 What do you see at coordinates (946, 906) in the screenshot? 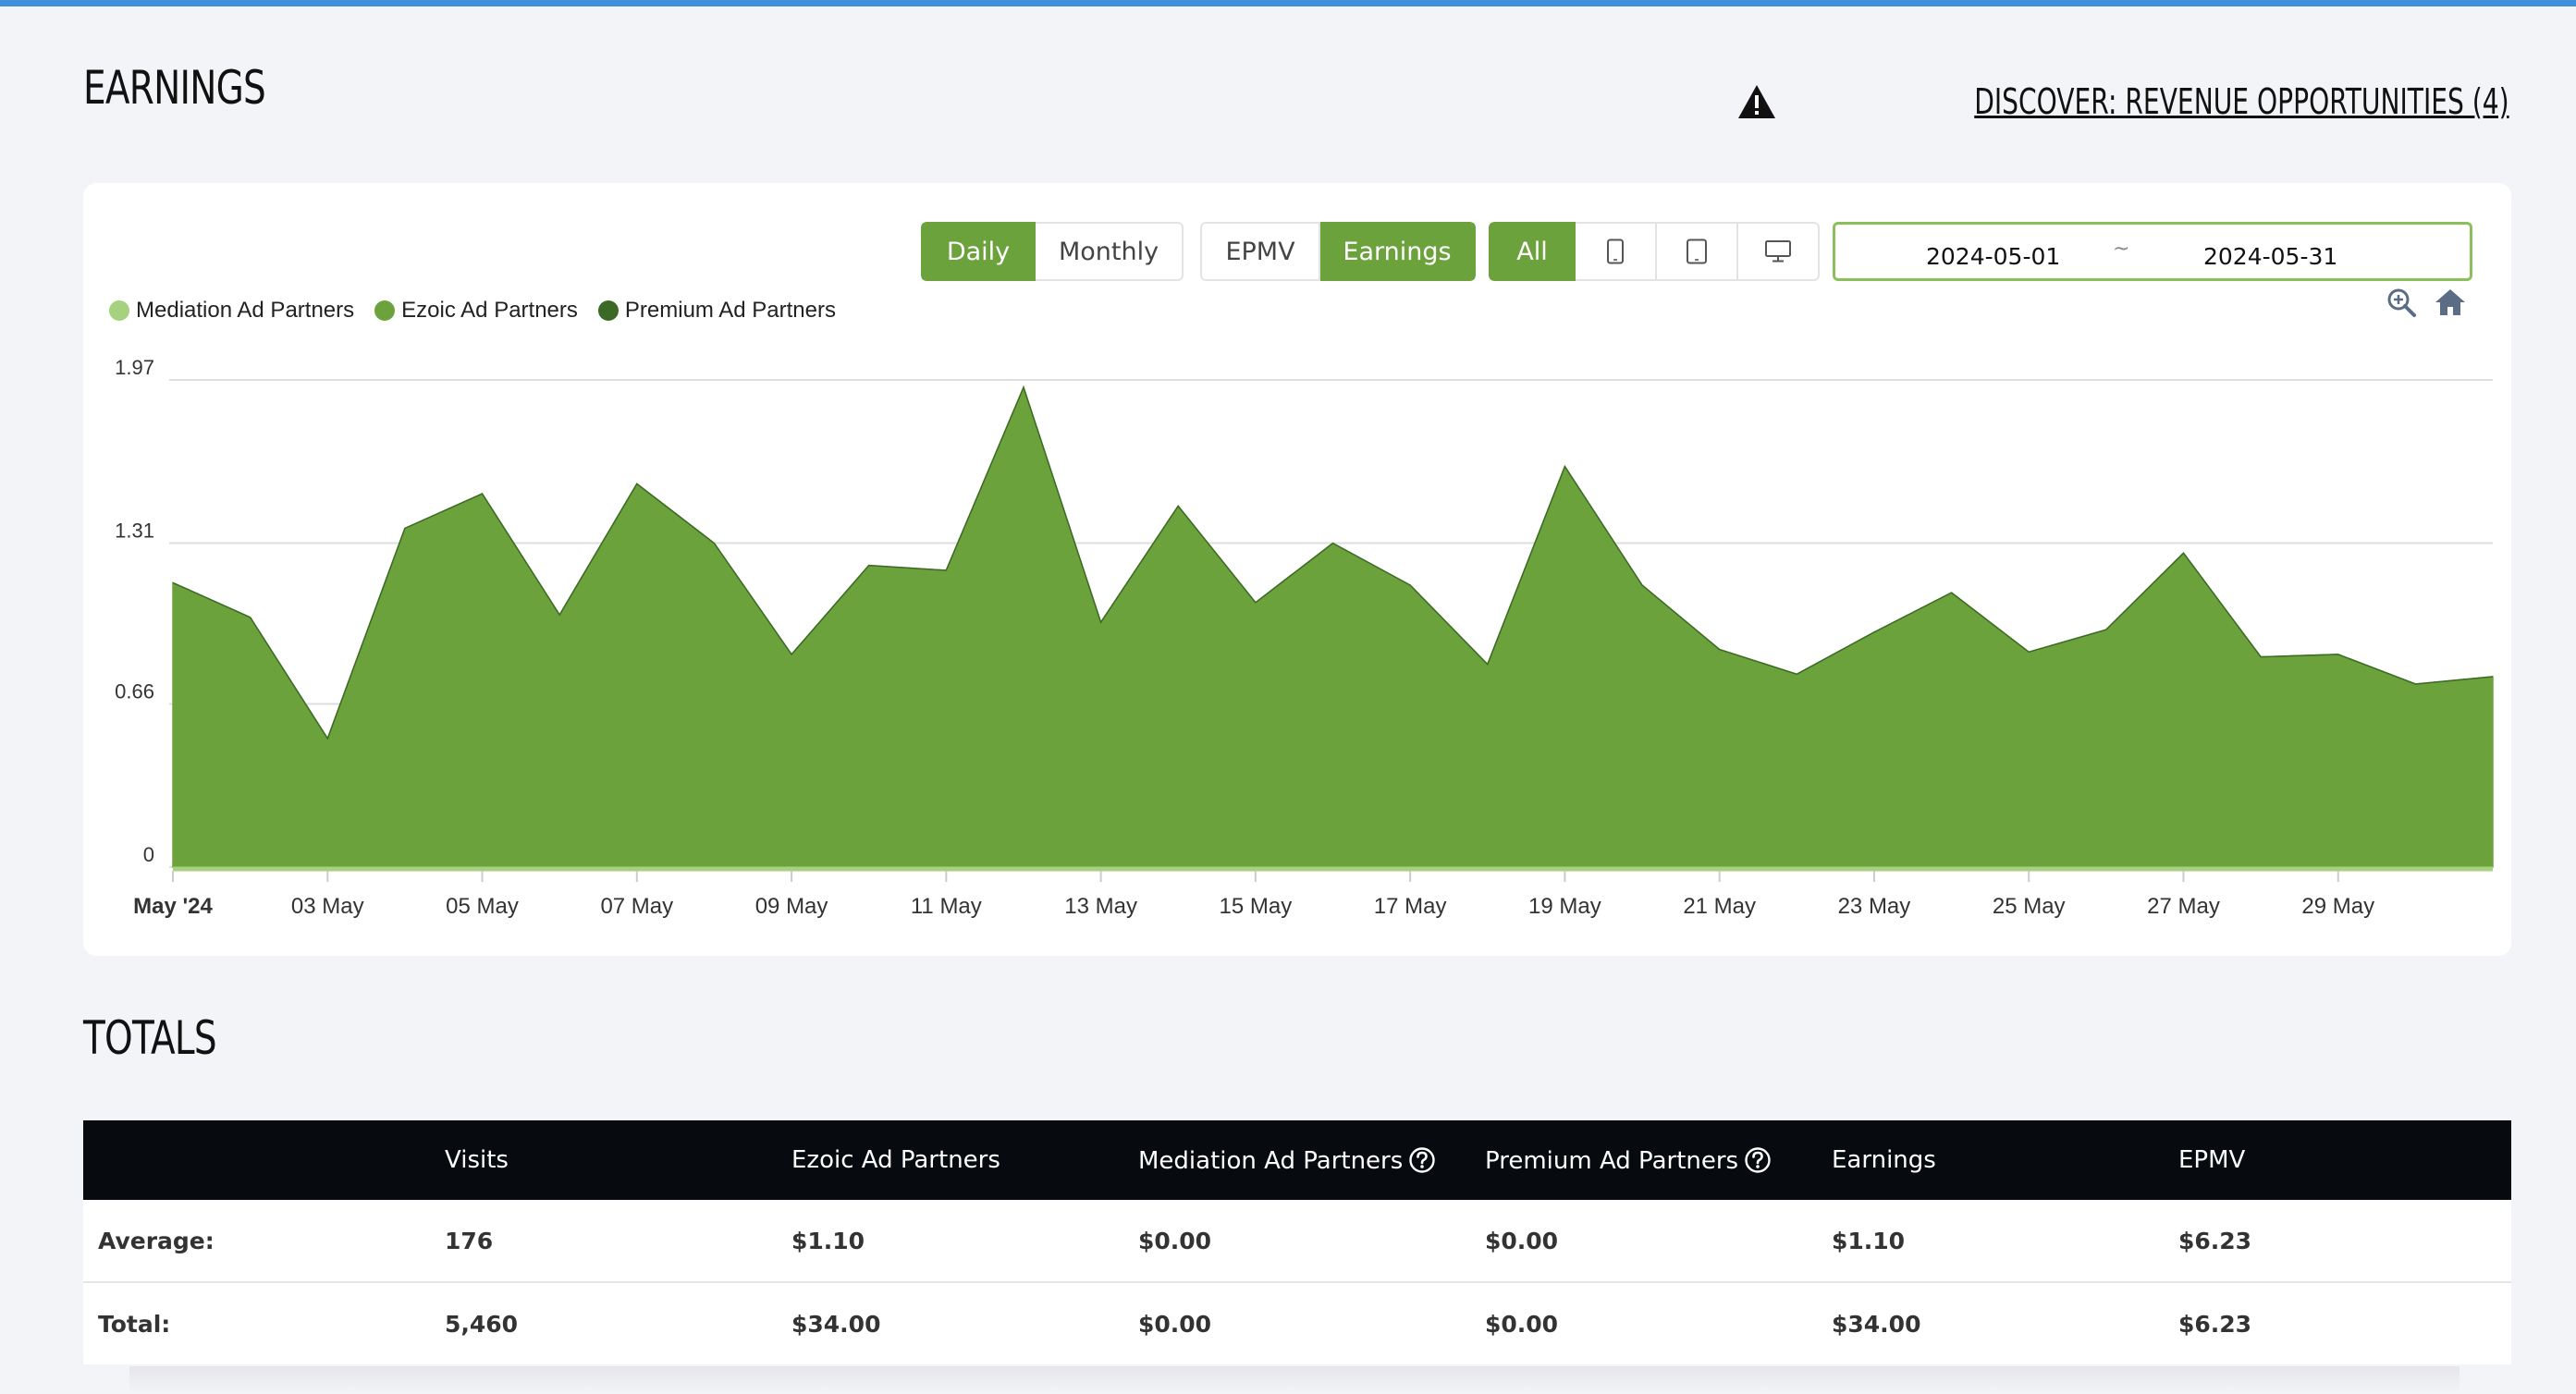
I see `x-tick-label: 11 May` at bounding box center [946, 906].